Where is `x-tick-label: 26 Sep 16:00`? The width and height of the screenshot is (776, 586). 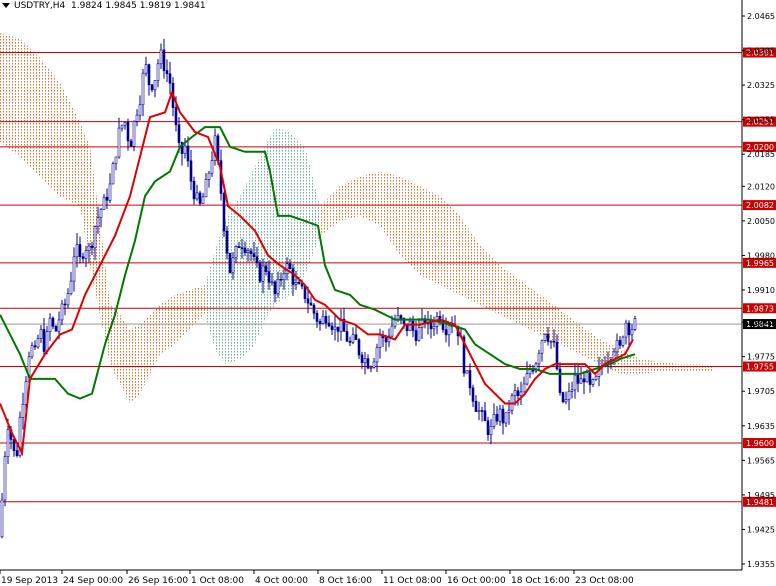 x-tick-label: 26 Sep 16:00 is located at coordinates (158, 581).